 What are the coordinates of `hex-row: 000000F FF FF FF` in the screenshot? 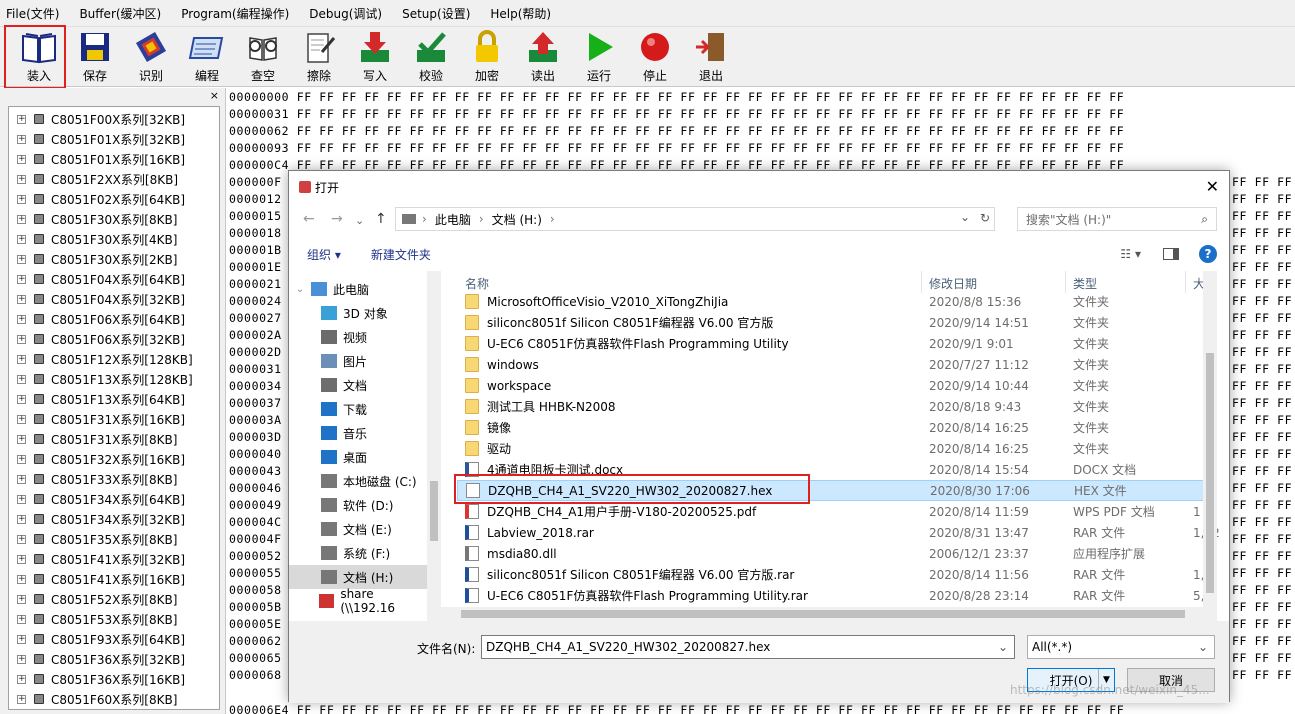 It's located at (760, 183).